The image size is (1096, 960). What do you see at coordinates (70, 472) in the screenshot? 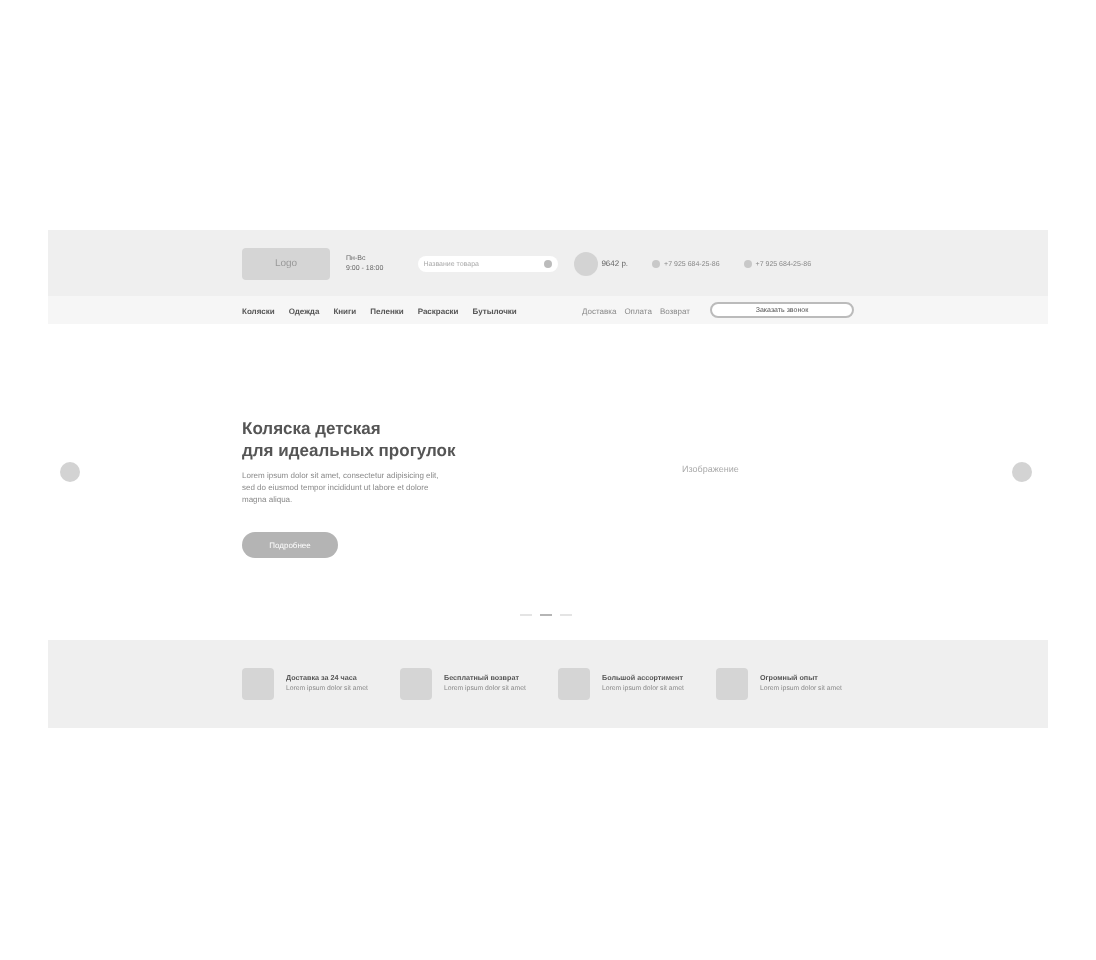
I see `prev-slide-button` at bounding box center [70, 472].